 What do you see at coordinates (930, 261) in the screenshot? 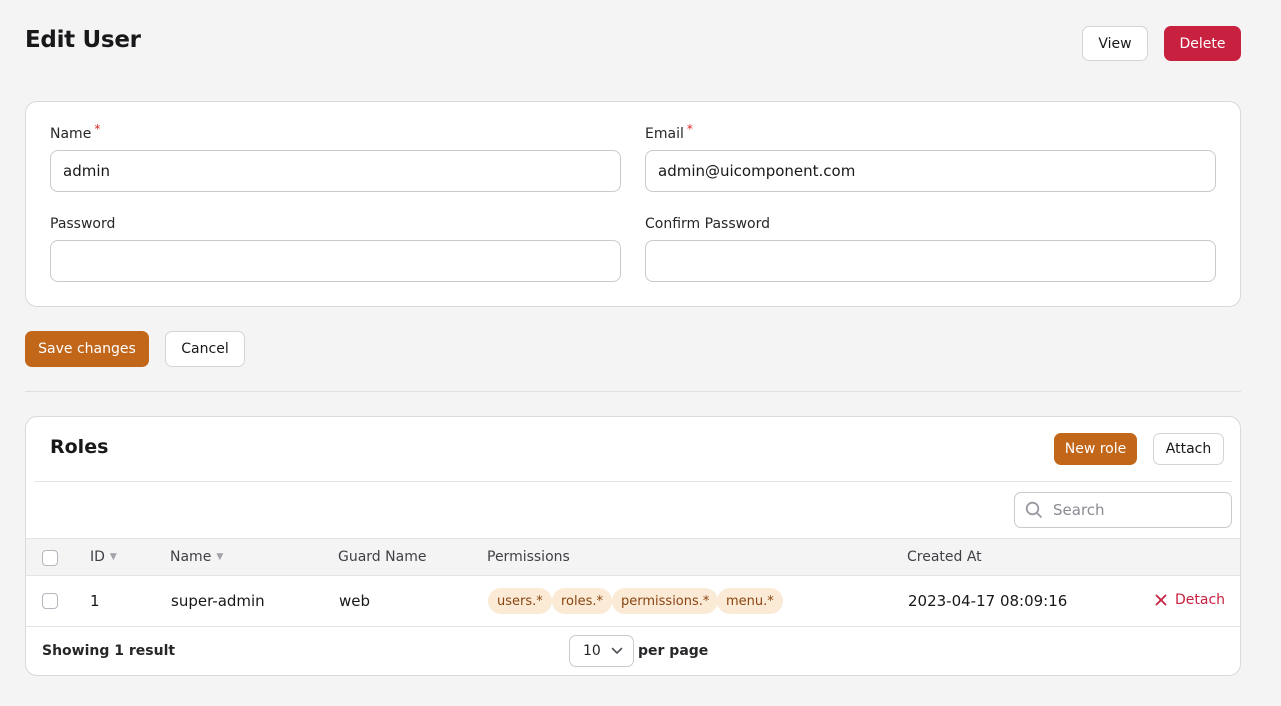
I see `confirm-password-input` at bounding box center [930, 261].